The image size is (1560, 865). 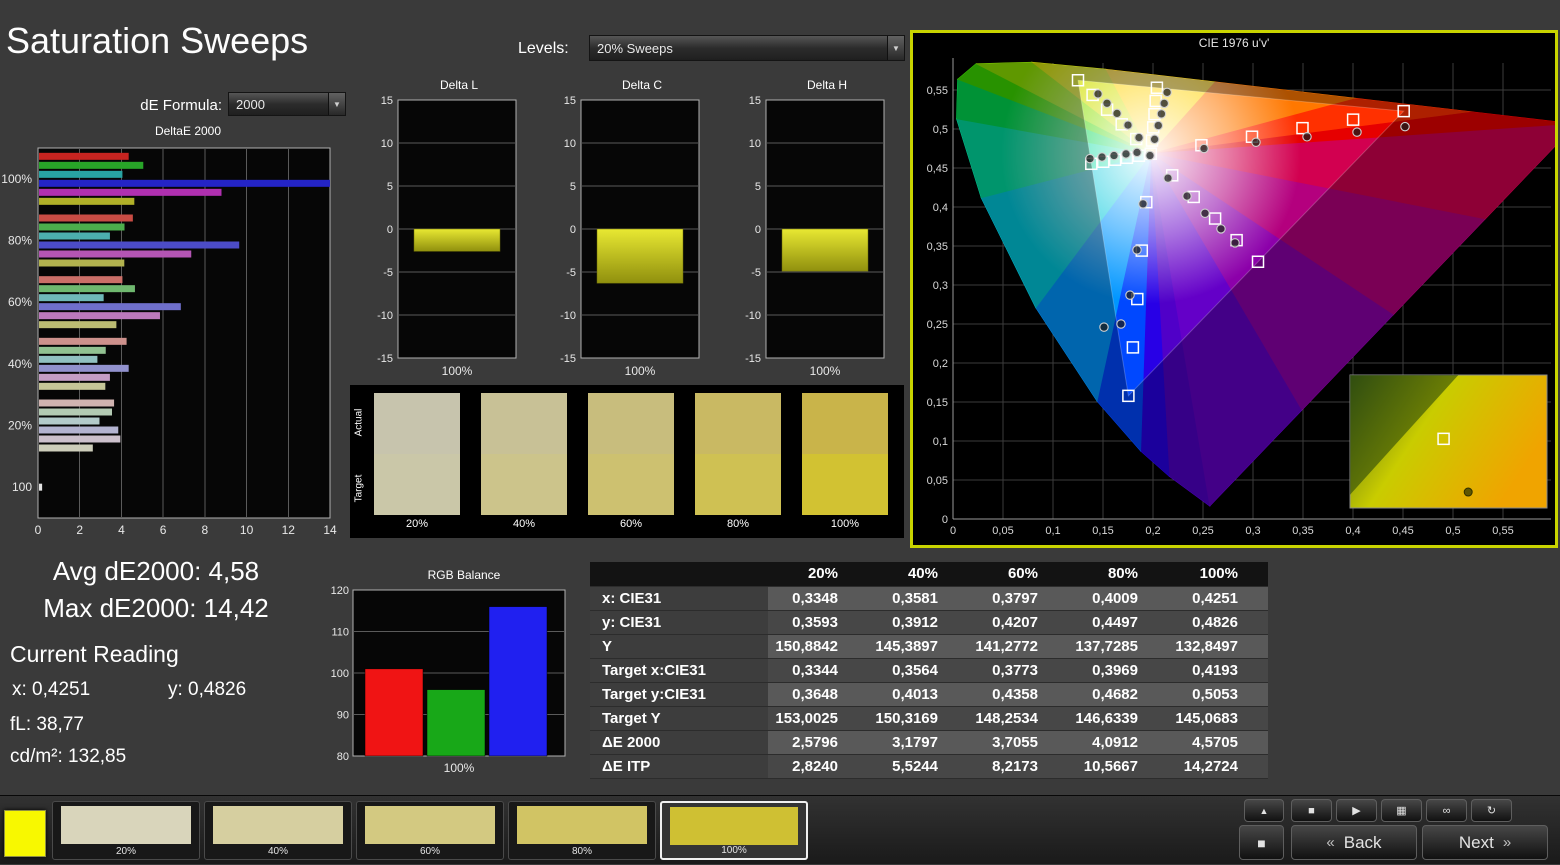 What do you see at coordinates (1311, 810) in the screenshot?
I see `stop-button: ■` at bounding box center [1311, 810].